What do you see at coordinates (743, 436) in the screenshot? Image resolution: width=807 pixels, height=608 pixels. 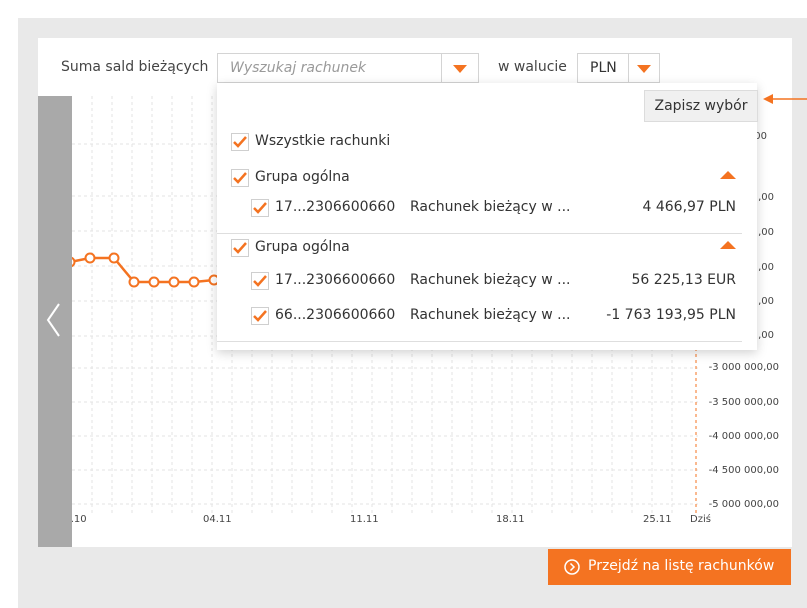 I see `y-tick-label: -4 000 000,00` at bounding box center [743, 436].